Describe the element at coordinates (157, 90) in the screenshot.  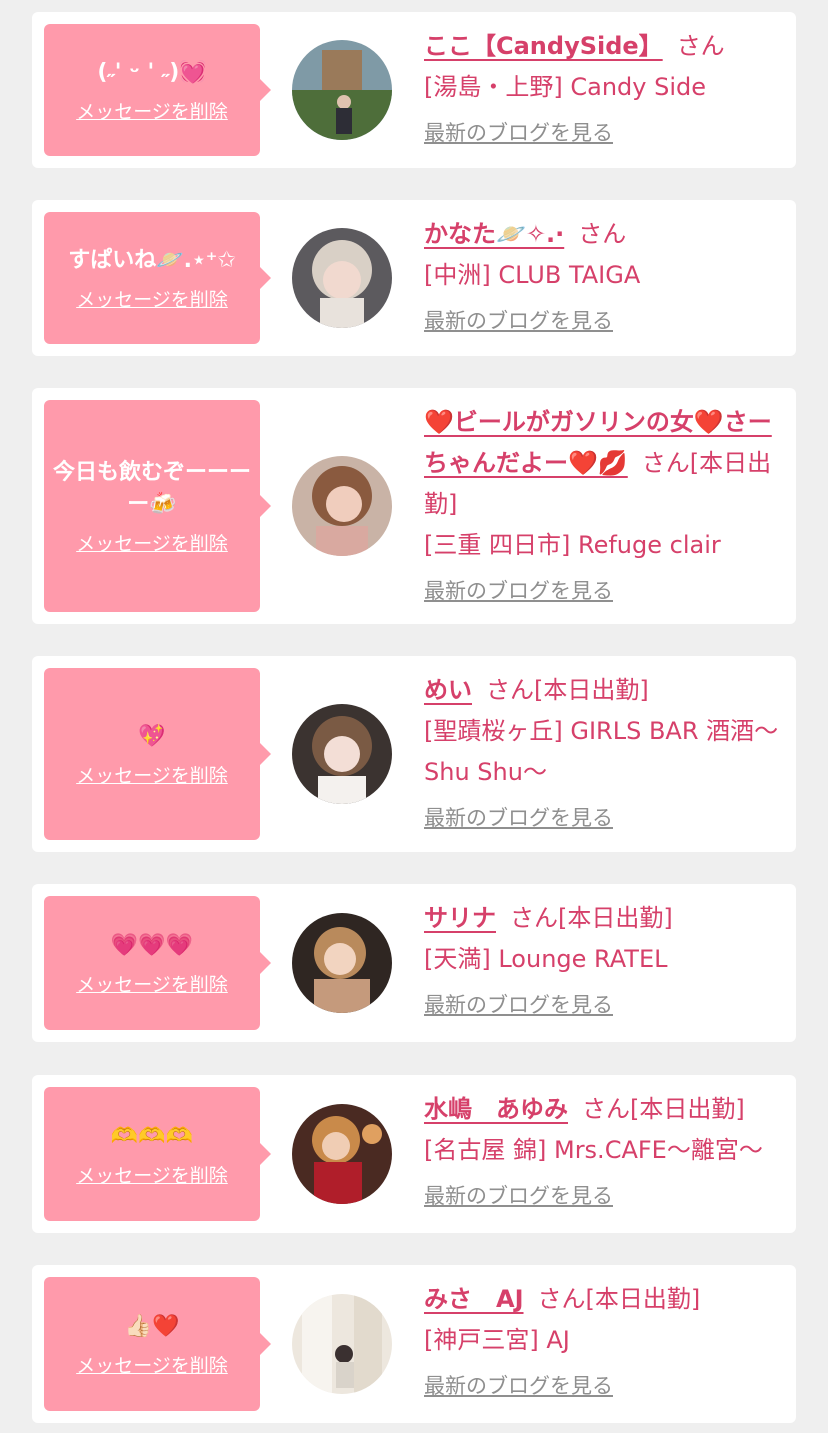
I see `message-bubble: (˶' ᵕ ' ˶)💓 メッセージを削除` at that location.